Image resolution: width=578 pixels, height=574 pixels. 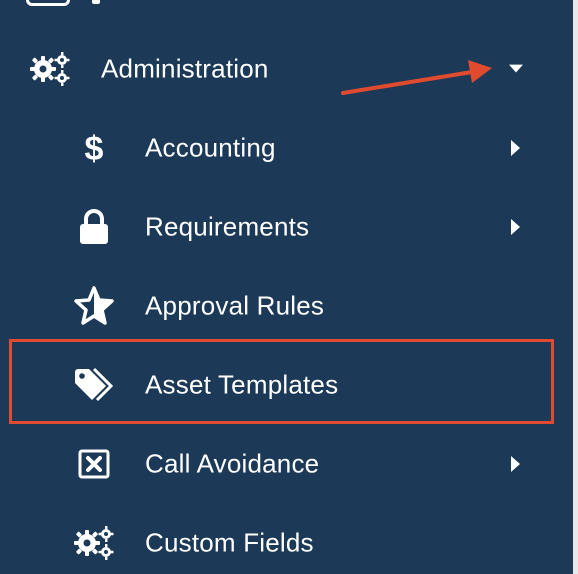 I want to click on menu-item-accounting: $ Accounting, so click(x=286, y=147).